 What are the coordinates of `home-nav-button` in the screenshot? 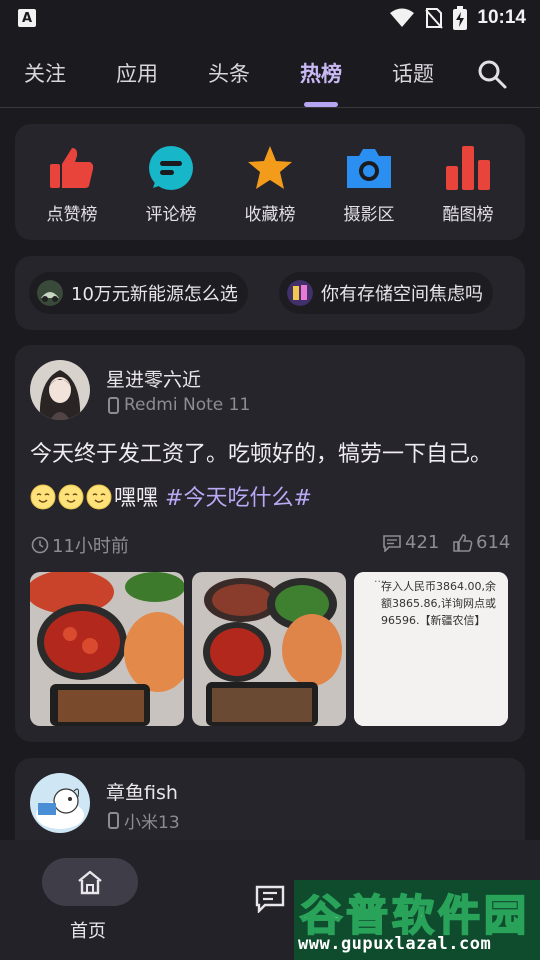 It's located at (90, 882).